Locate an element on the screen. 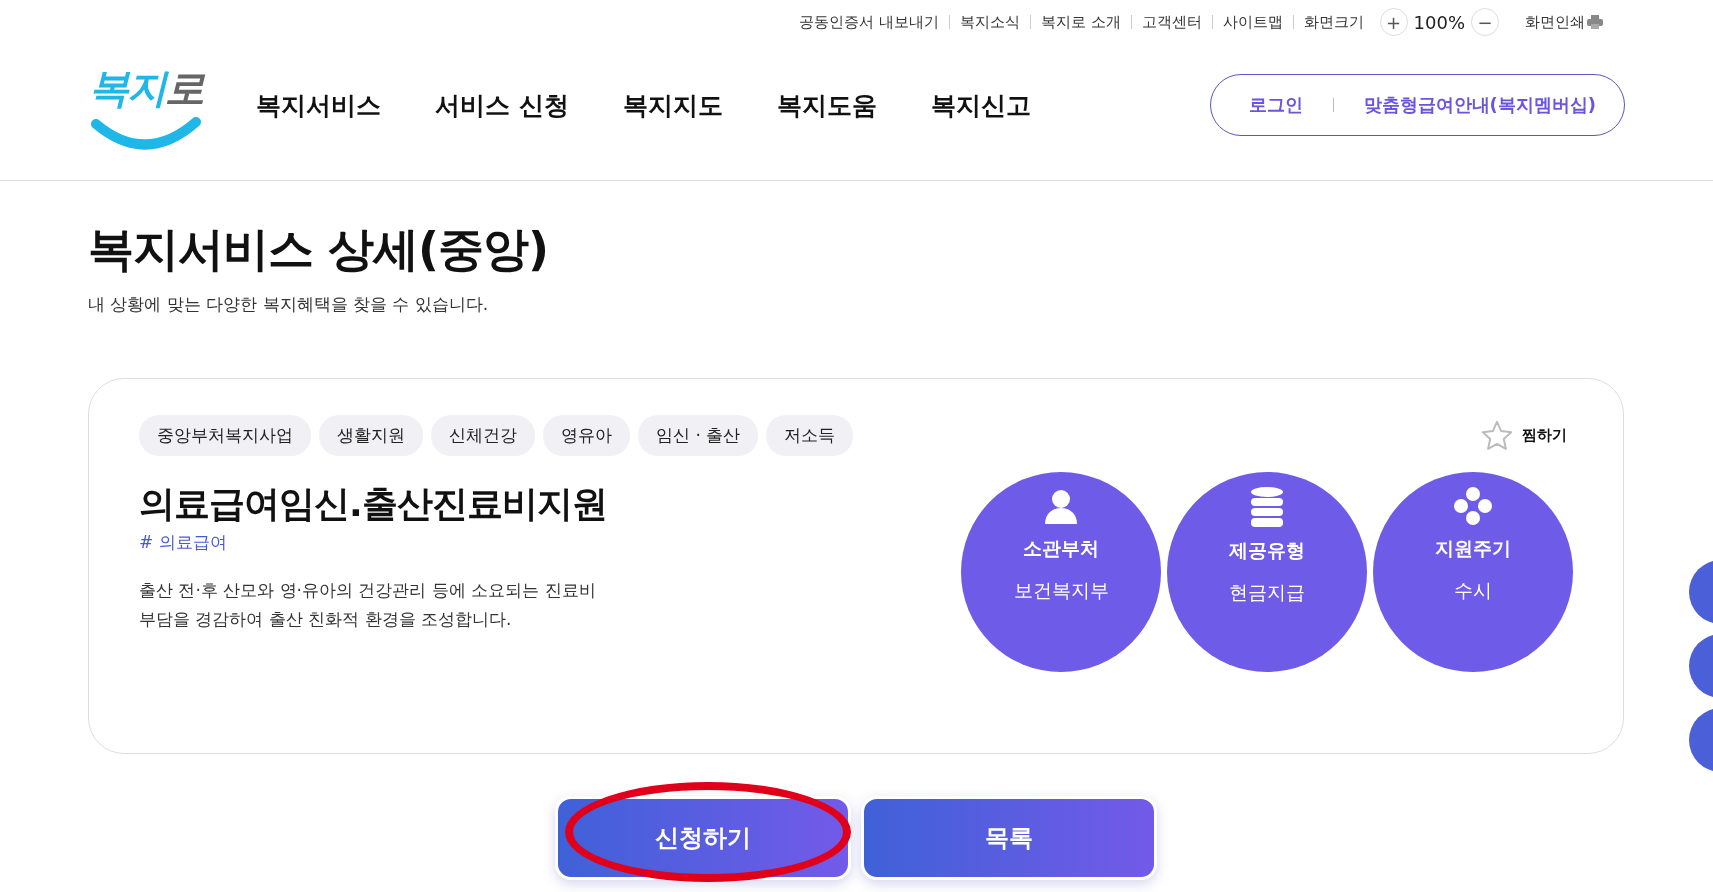 This screenshot has width=1713, height=892. utility-link: 사이트맵 is located at coordinates (1252, 22).